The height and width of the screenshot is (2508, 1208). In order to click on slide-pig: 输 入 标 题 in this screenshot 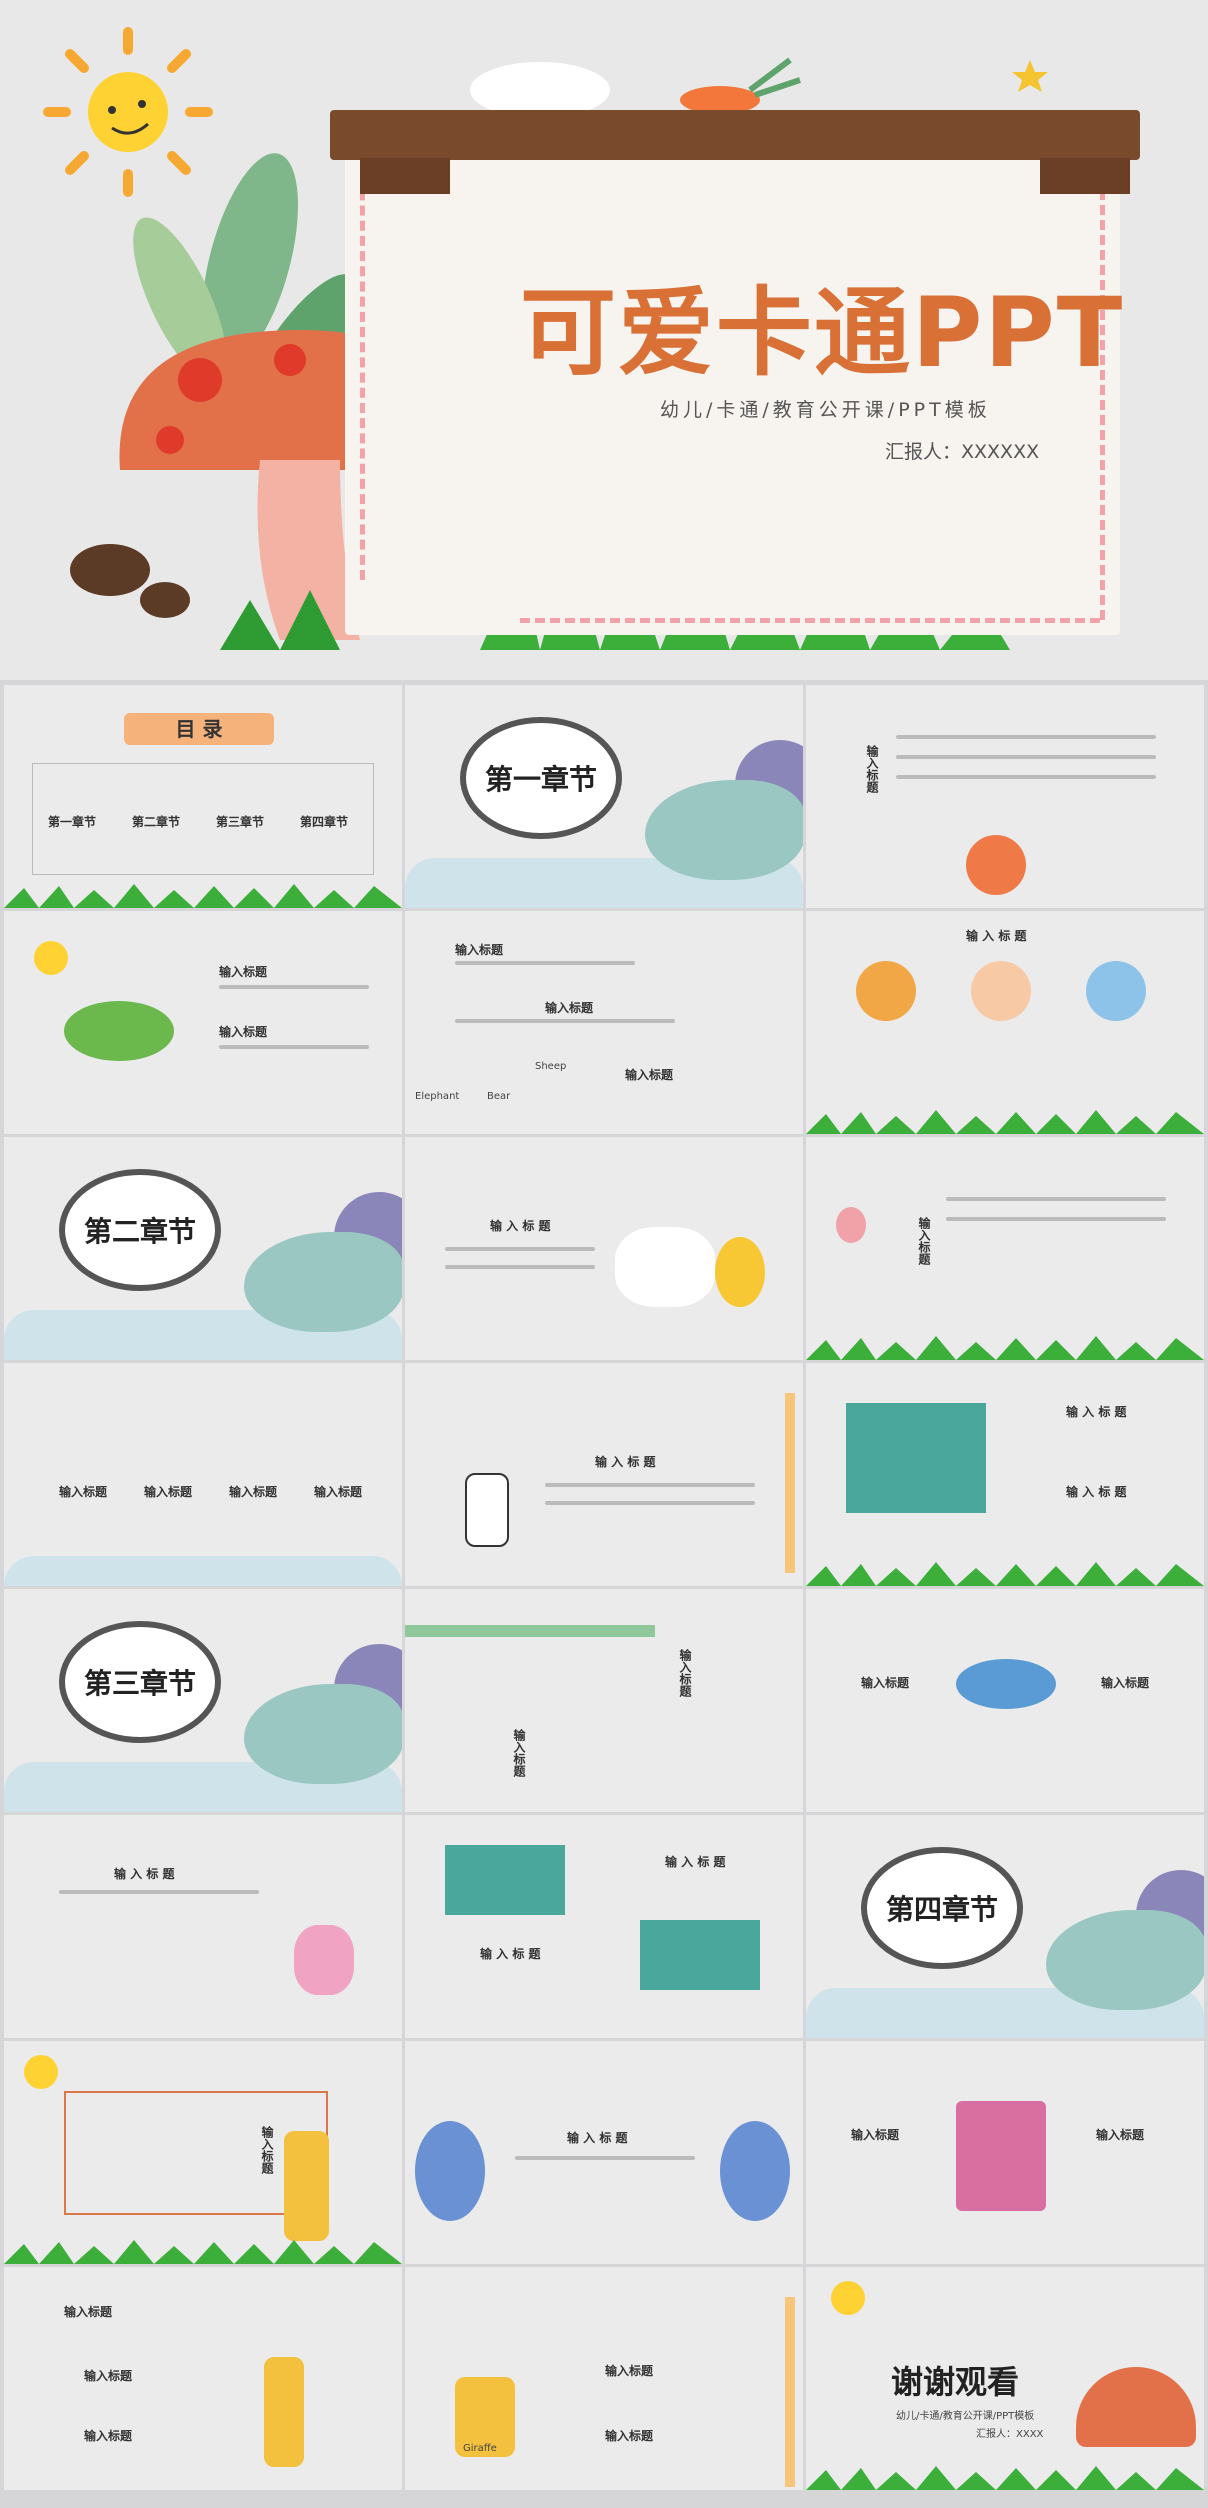, I will do `click(203, 1926)`.